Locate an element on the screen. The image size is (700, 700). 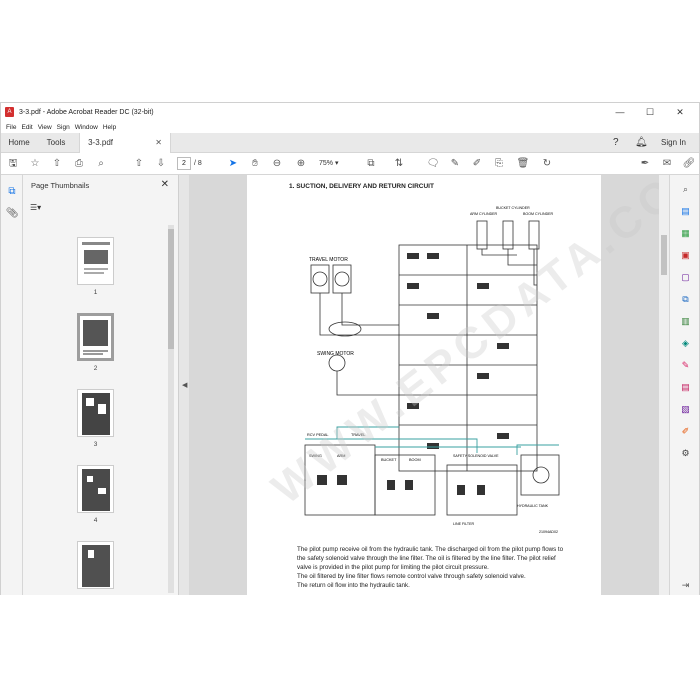
acrobat-logo-icon: A is located at coordinates (9, 112).